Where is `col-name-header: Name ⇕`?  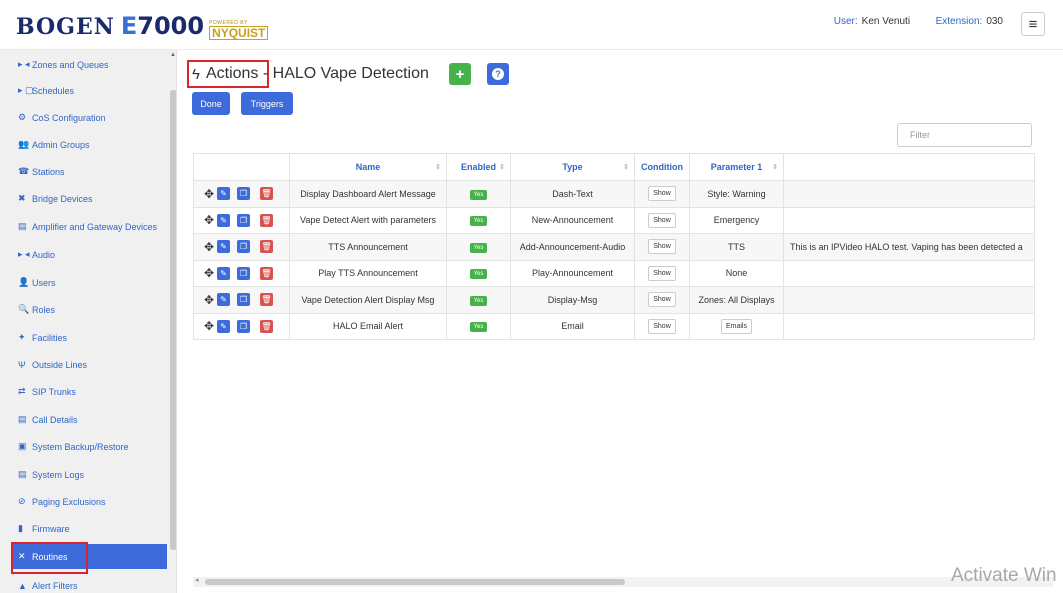
col-name-header: Name ⇕ is located at coordinates (368, 167).